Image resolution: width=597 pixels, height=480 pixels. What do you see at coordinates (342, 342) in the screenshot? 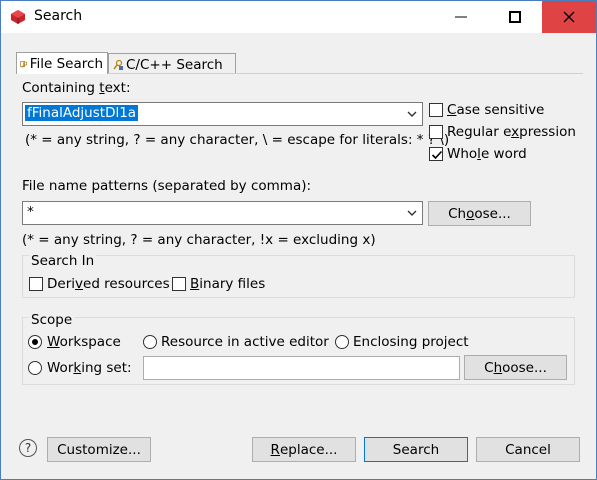
I see `enclosing-project-radio` at bounding box center [342, 342].